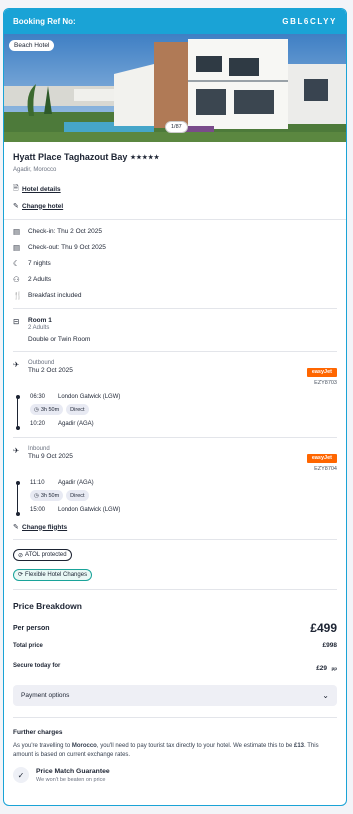 The image size is (353, 814). What do you see at coordinates (40, 320) in the screenshot?
I see `room-title: Room 1` at bounding box center [40, 320].